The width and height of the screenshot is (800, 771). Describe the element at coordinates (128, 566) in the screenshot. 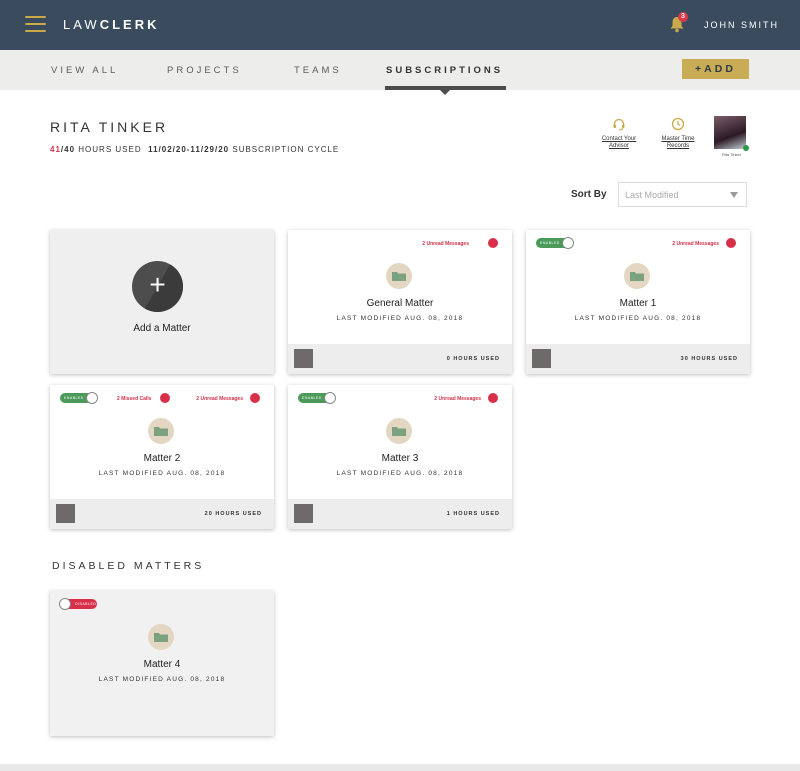

I see `disabled-matters-heading: DISABLED MATTERS` at that location.